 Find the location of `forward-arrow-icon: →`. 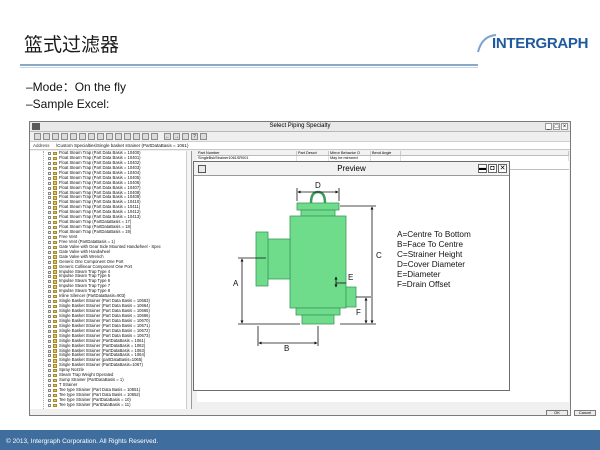

forward-arrow-icon: → is located at coordinates (176, 136).